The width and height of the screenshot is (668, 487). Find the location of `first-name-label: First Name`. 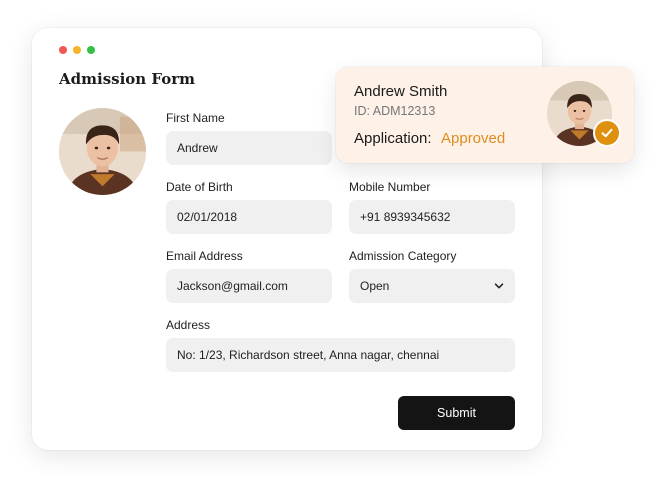

first-name-label: First Name is located at coordinates (195, 118).